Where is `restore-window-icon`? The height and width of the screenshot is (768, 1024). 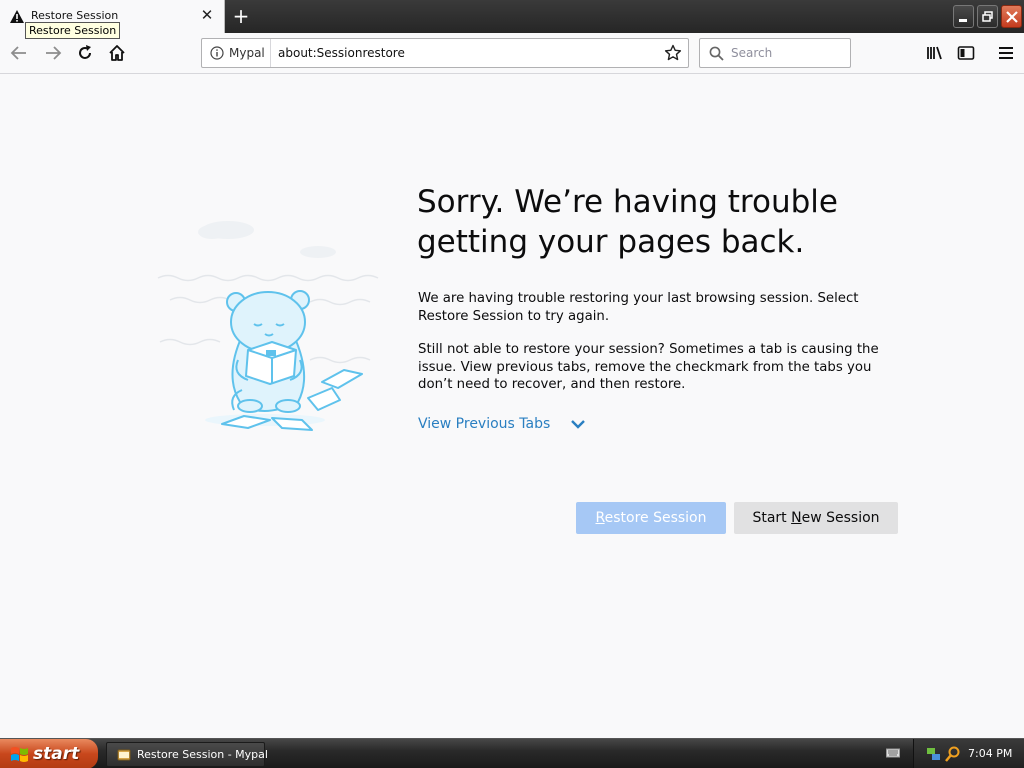
restore-window-icon is located at coordinates (987, 16).